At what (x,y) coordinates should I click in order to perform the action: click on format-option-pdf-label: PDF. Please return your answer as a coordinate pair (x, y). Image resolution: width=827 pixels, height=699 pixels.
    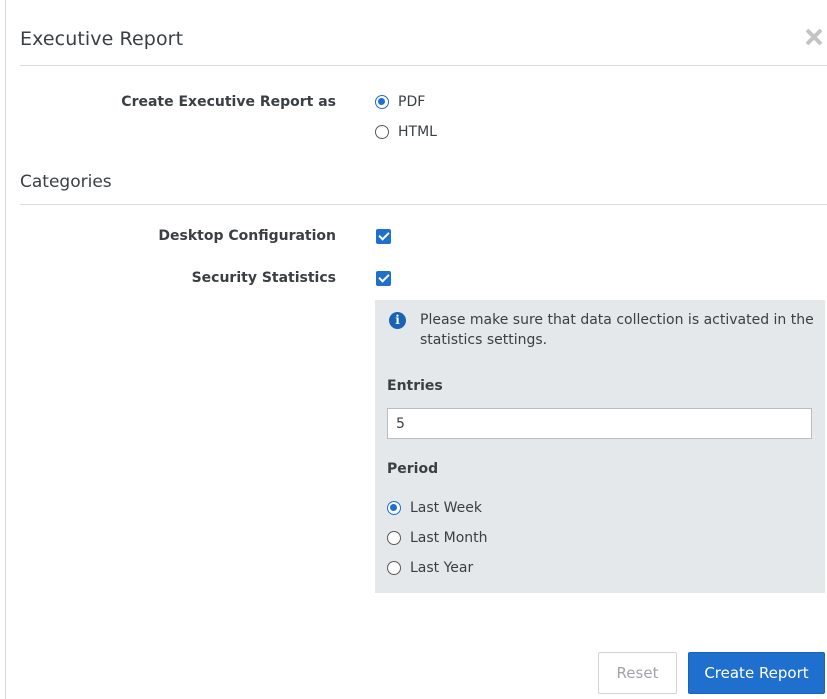
    Looking at the image, I should click on (412, 102).